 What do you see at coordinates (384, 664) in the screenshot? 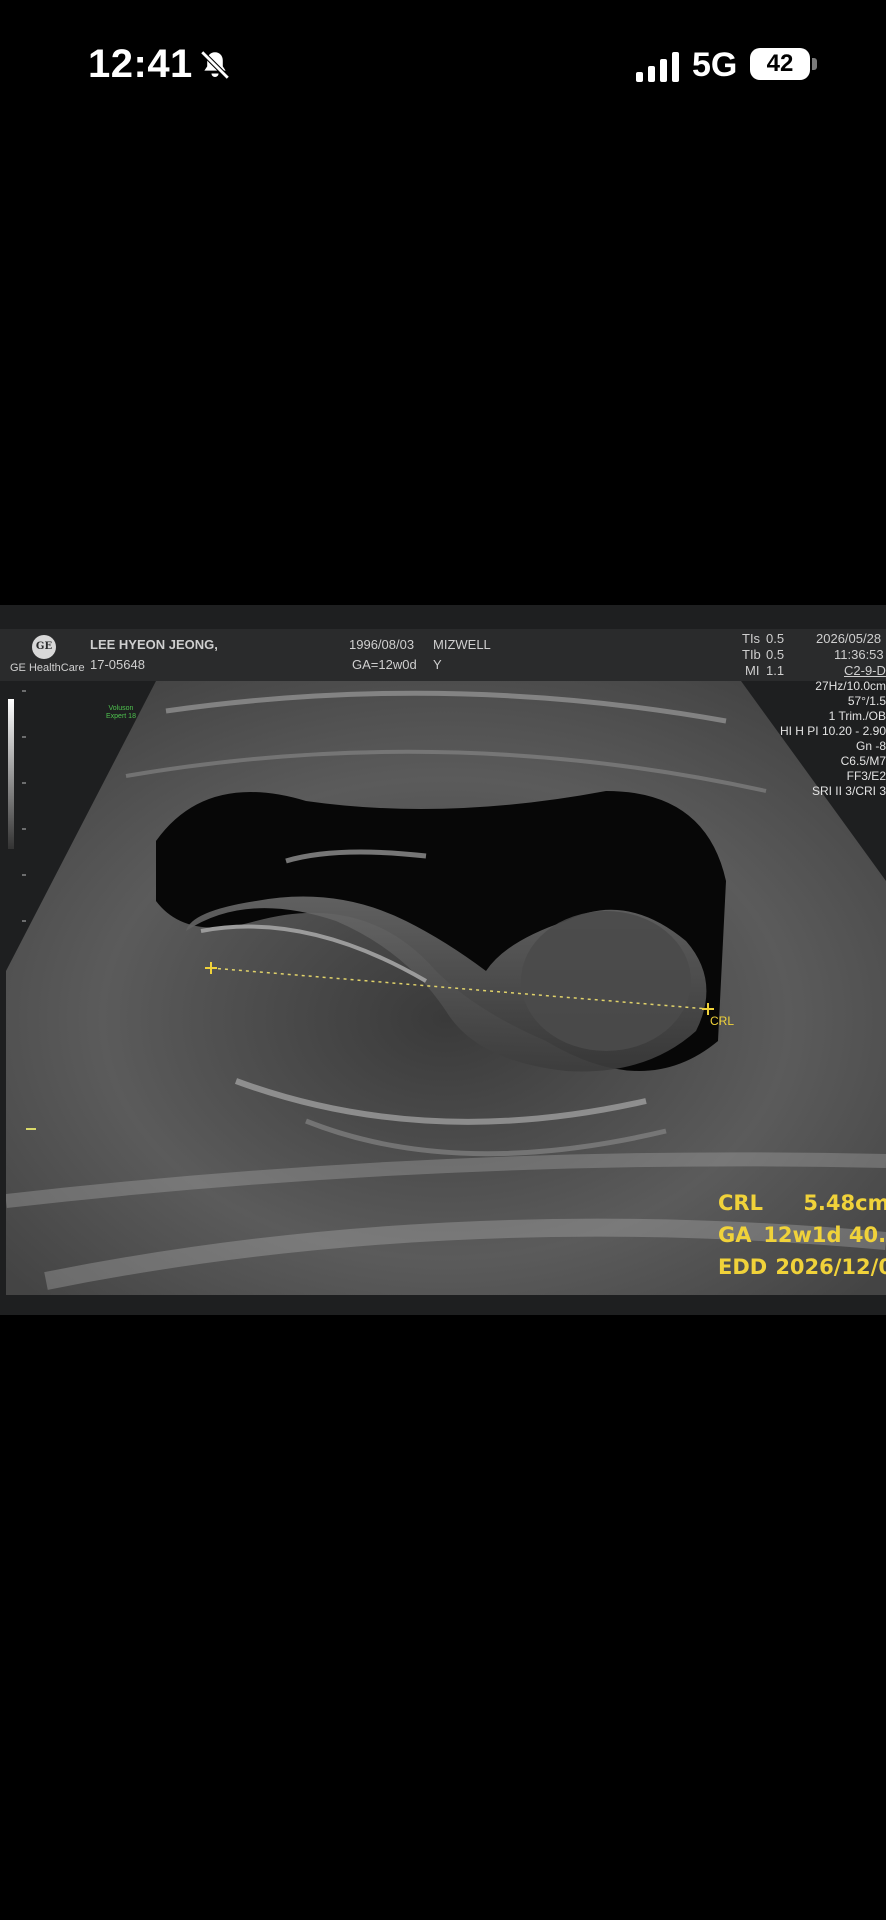
I see `gestational-age-header: GA=12w0d` at bounding box center [384, 664].